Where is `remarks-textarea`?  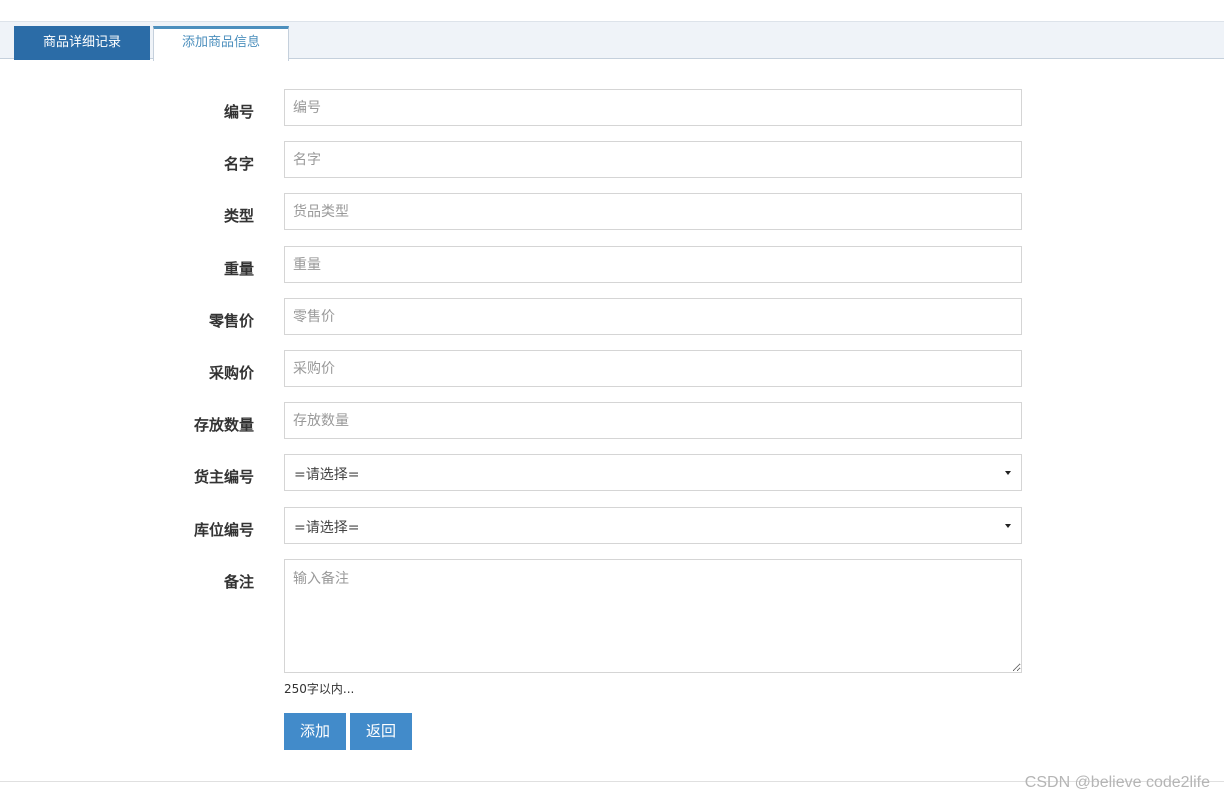
remarks-textarea is located at coordinates (653, 616).